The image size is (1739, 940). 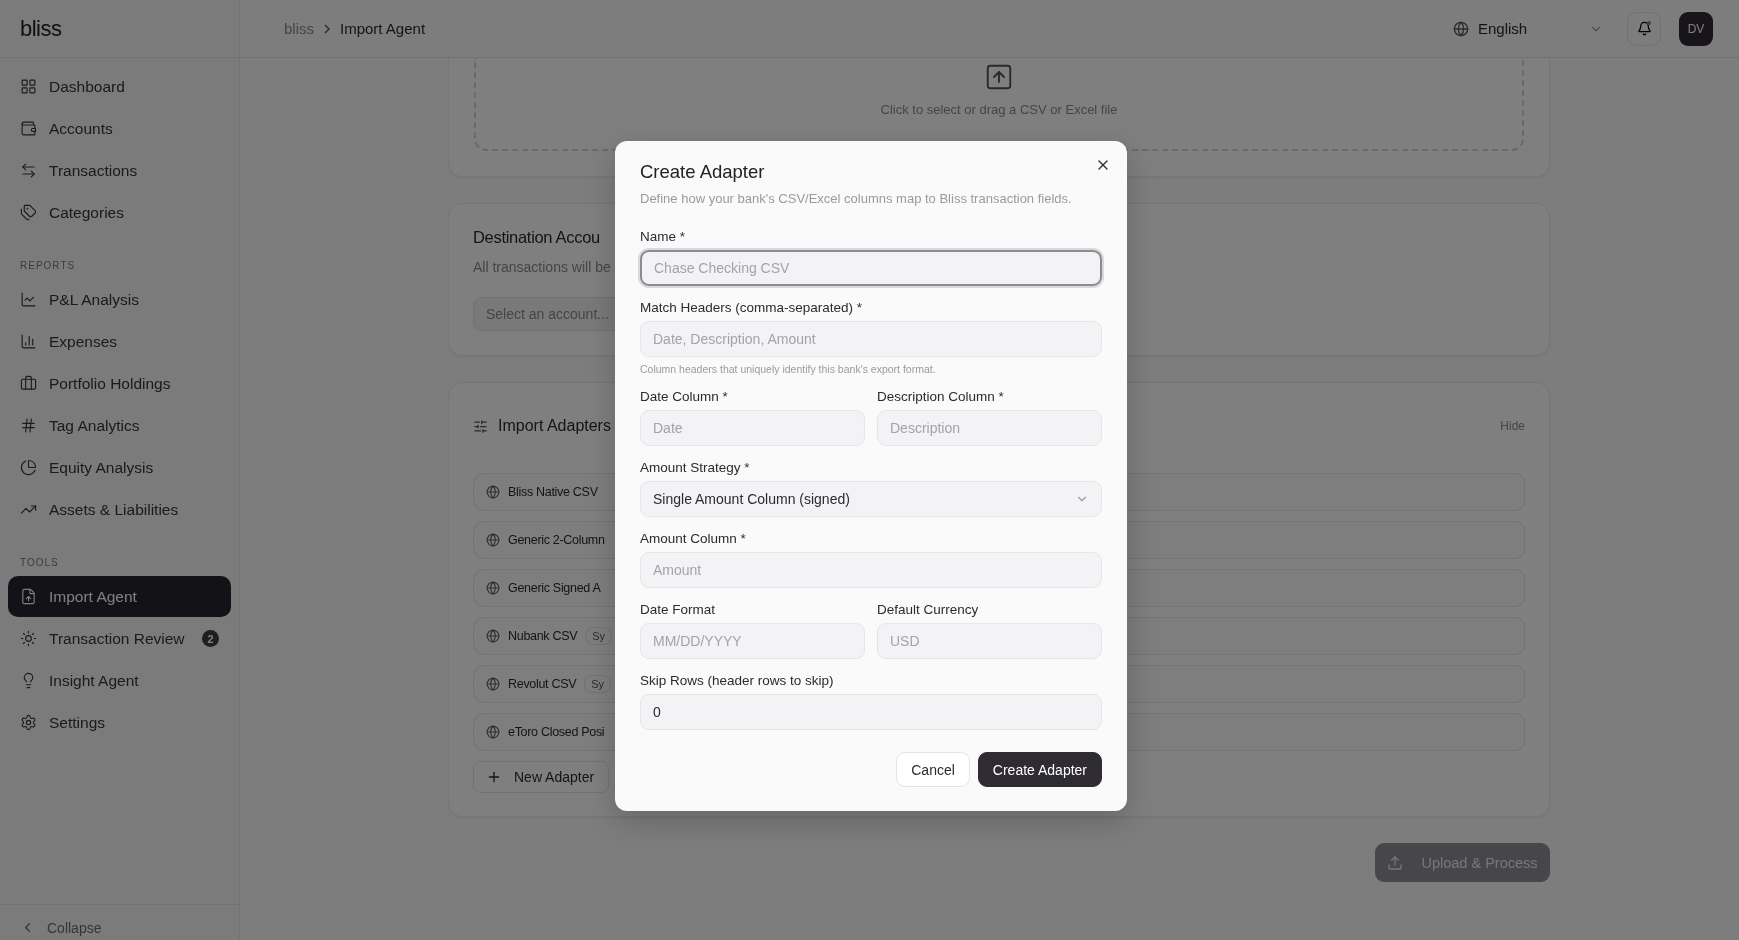 I want to click on section-heading: REPORTS, so click(x=48, y=265).